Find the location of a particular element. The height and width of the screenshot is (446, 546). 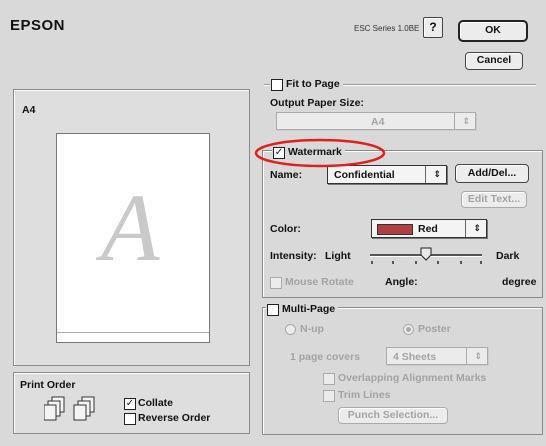

watermark-preview: A is located at coordinates (130, 227).